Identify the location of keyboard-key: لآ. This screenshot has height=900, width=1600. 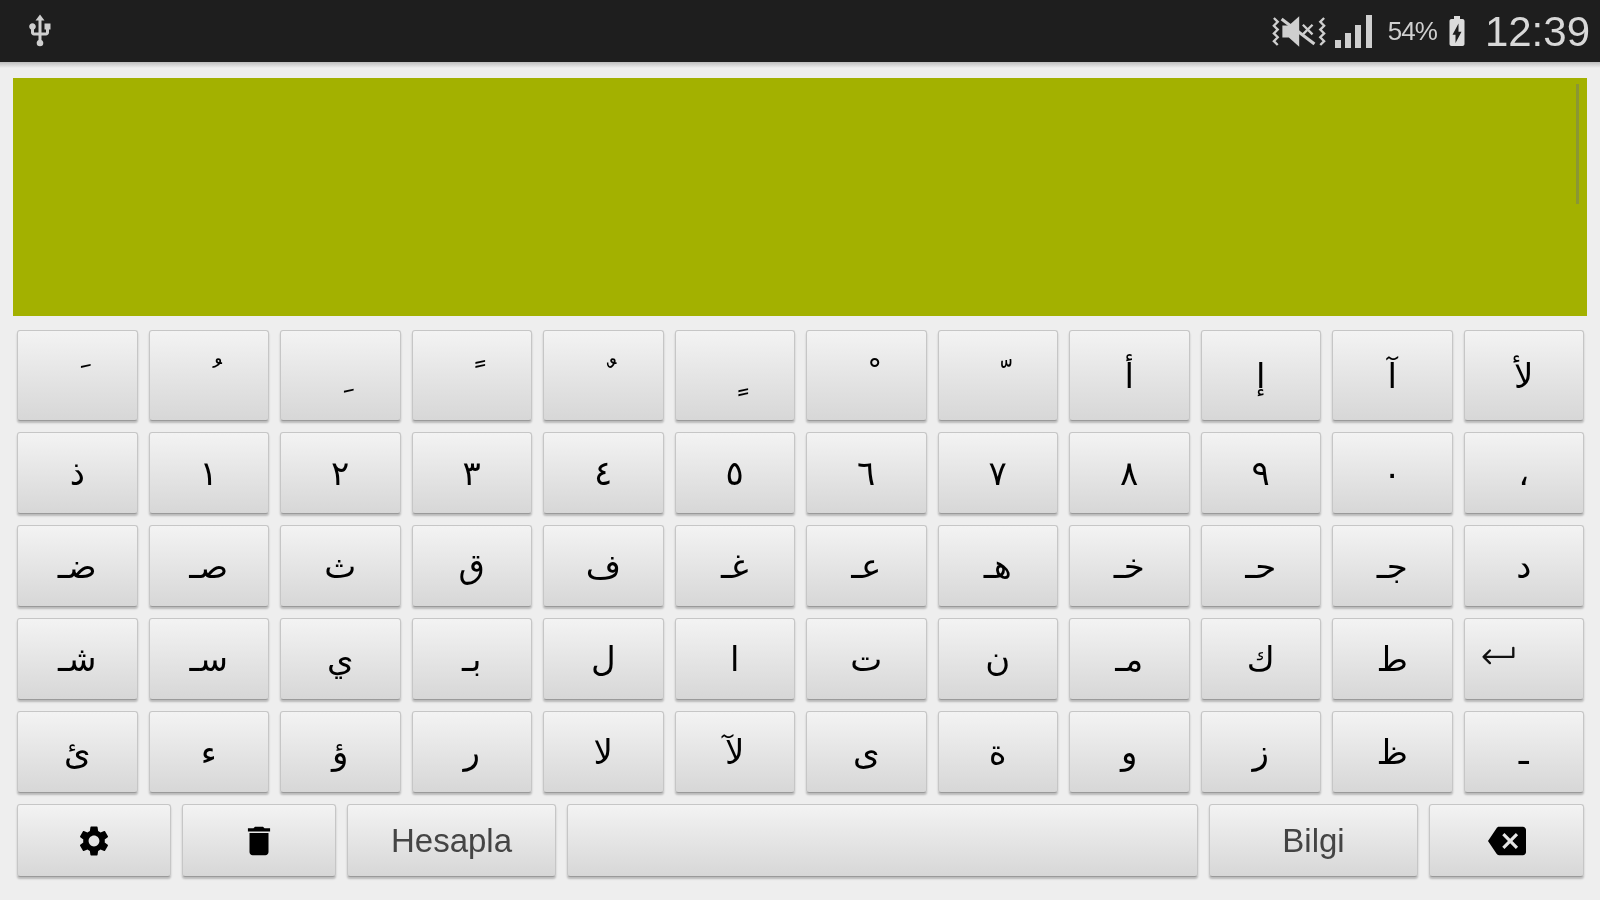
(734, 752).